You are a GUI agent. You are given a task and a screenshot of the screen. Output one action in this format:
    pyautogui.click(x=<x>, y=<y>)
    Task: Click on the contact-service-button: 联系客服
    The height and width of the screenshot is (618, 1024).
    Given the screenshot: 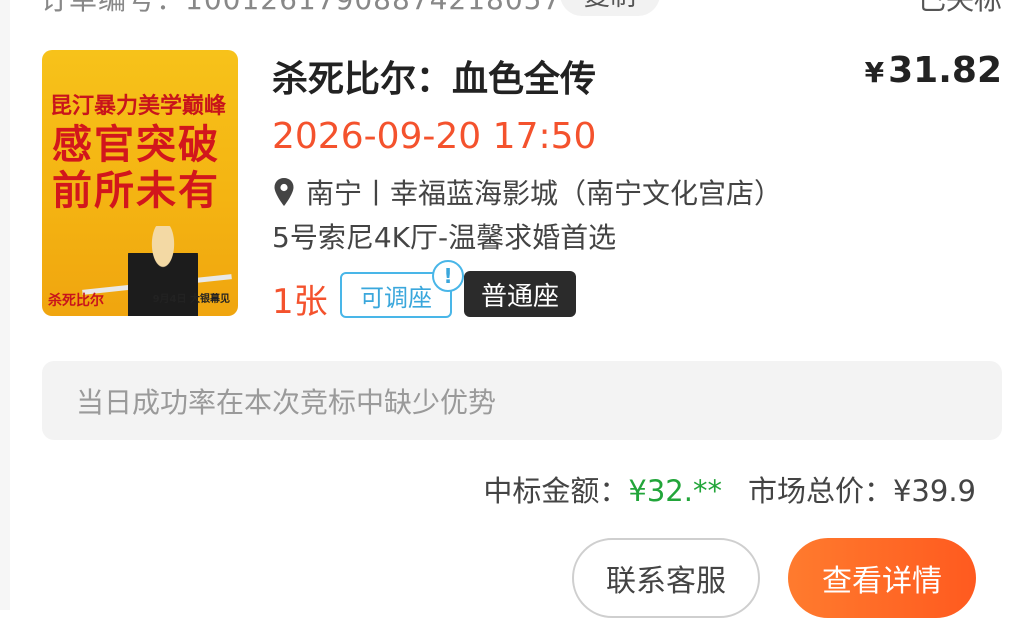 What is the action you would take?
    pyautogui.click(x=666, y=578)
    